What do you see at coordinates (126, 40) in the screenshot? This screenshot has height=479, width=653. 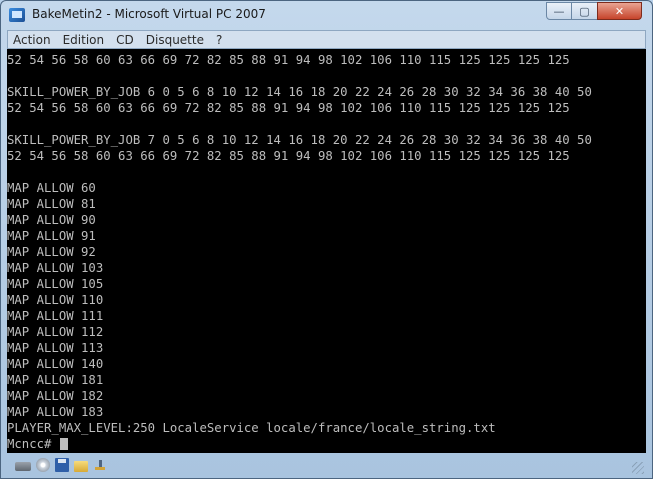 I see `menu-cd: CD` at bounding box center [126, 40].